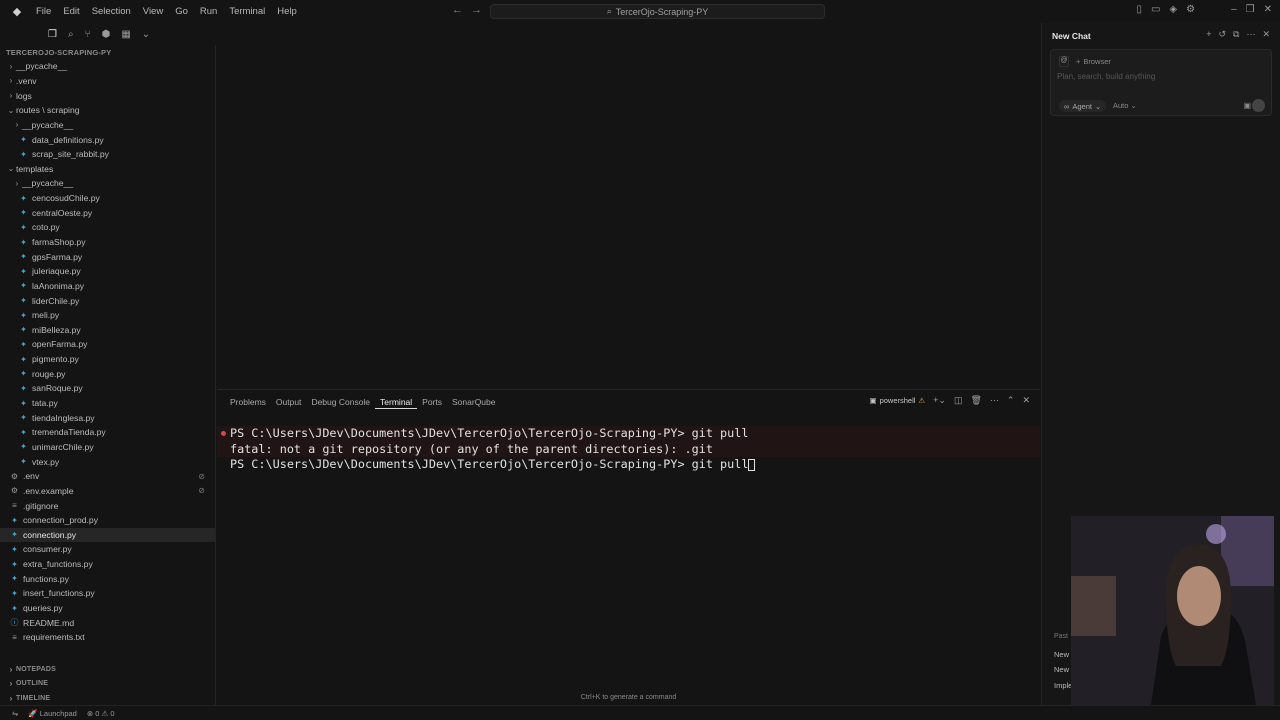 The image size is (1280, 720). What do you see at coordinates (1173, 9) in the screenshot?
I see `extension-icon: ◈` at bounding box center [1173, 9].